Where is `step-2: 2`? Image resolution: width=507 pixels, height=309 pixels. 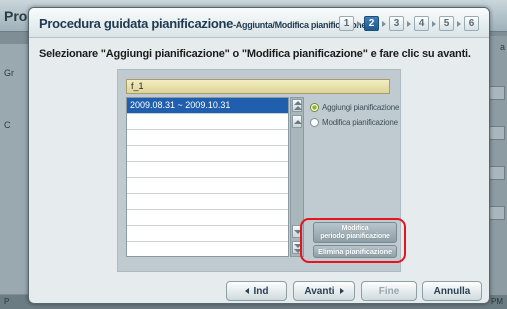 step-2: 2 is located at coordinates (371, 23).